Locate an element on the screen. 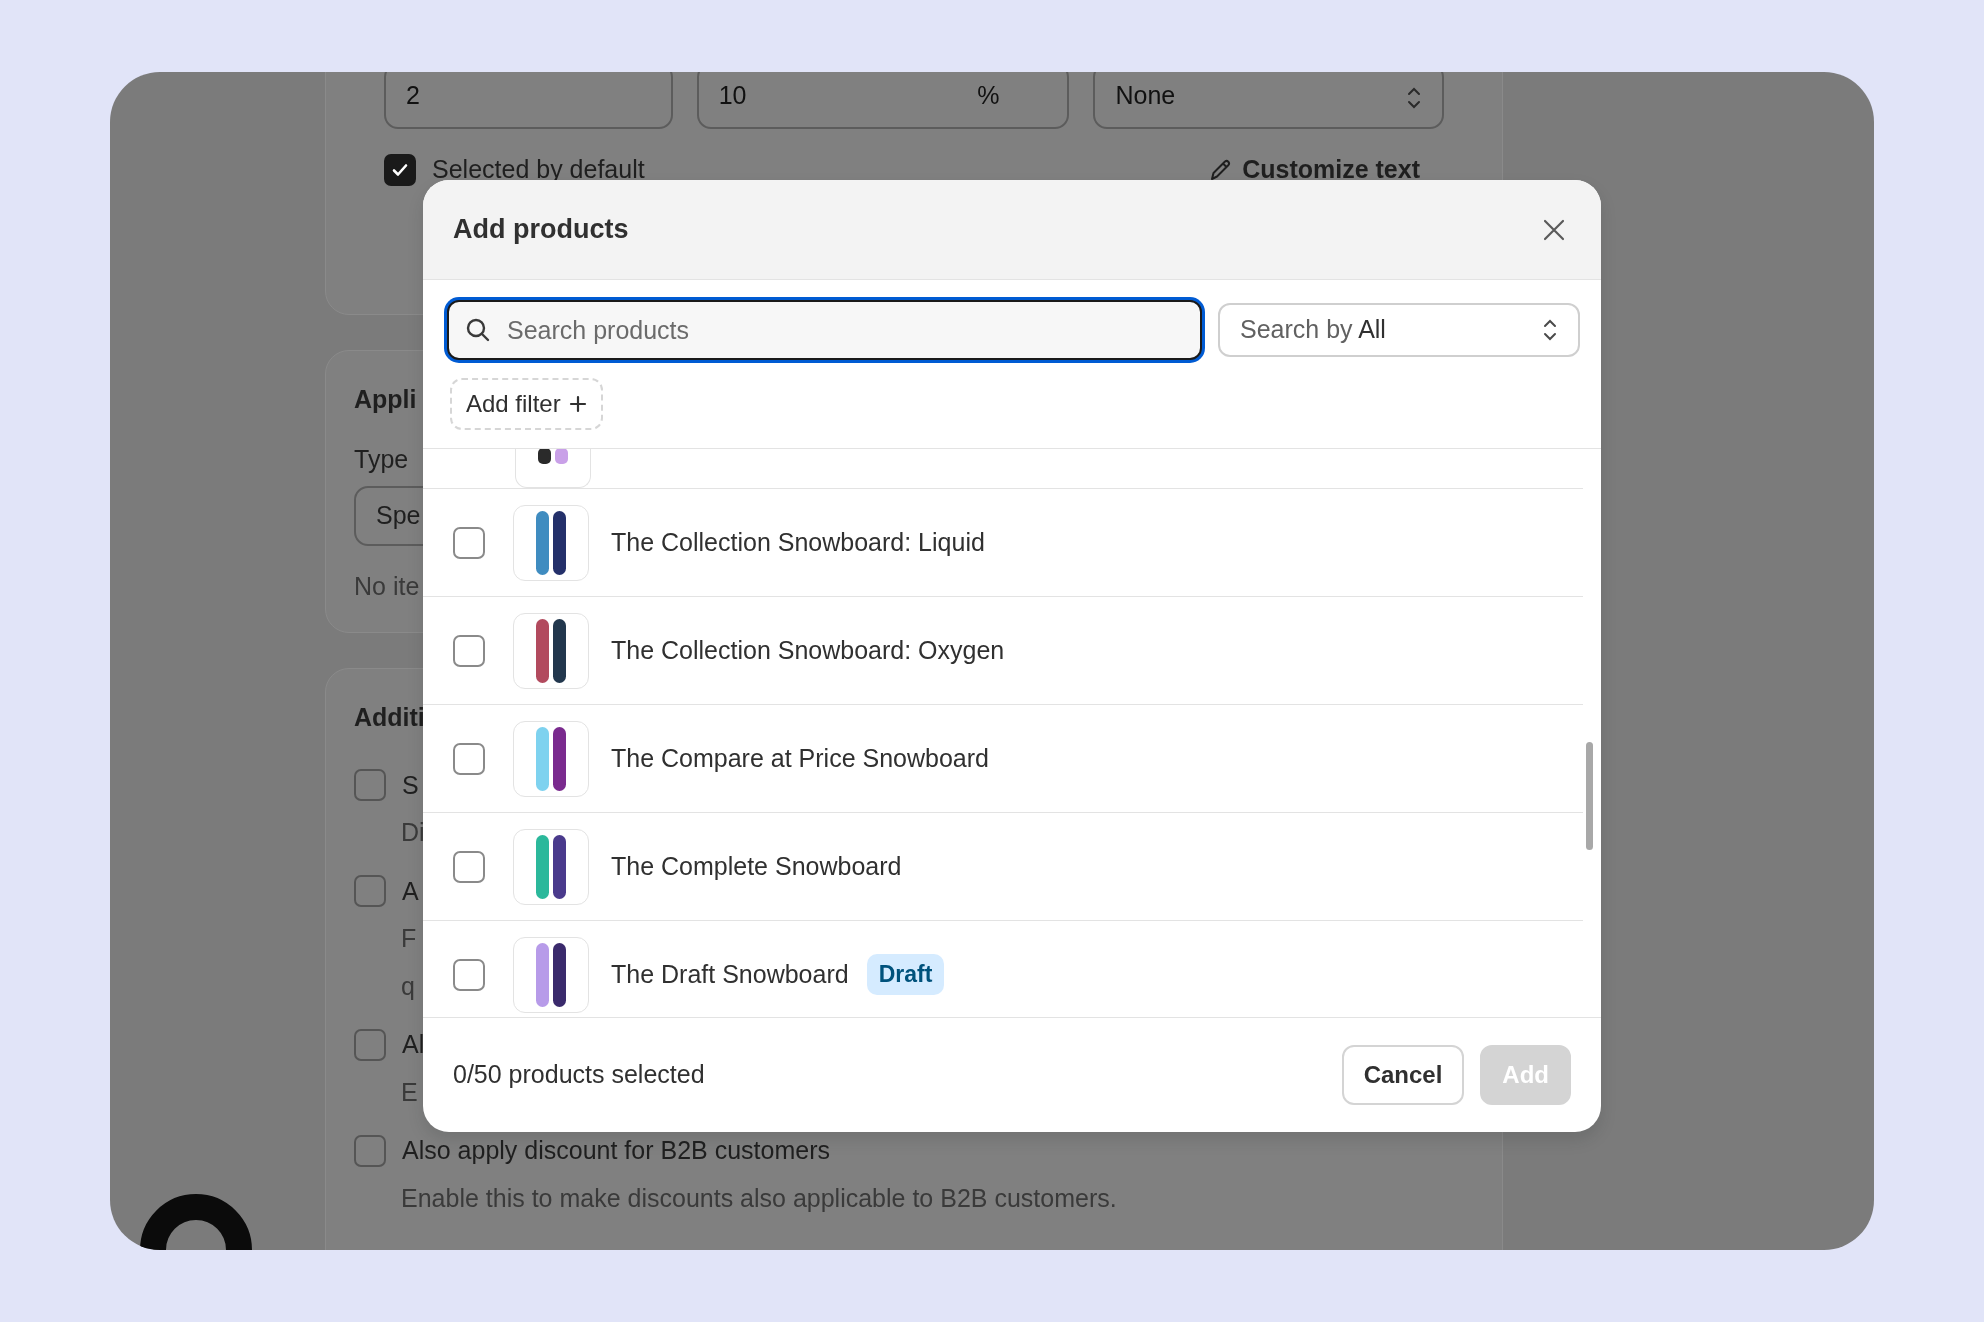 Image resolution: width=1984 pixels, height=1322 pixels. helper-text: E is located at coordinates (409, 1092).